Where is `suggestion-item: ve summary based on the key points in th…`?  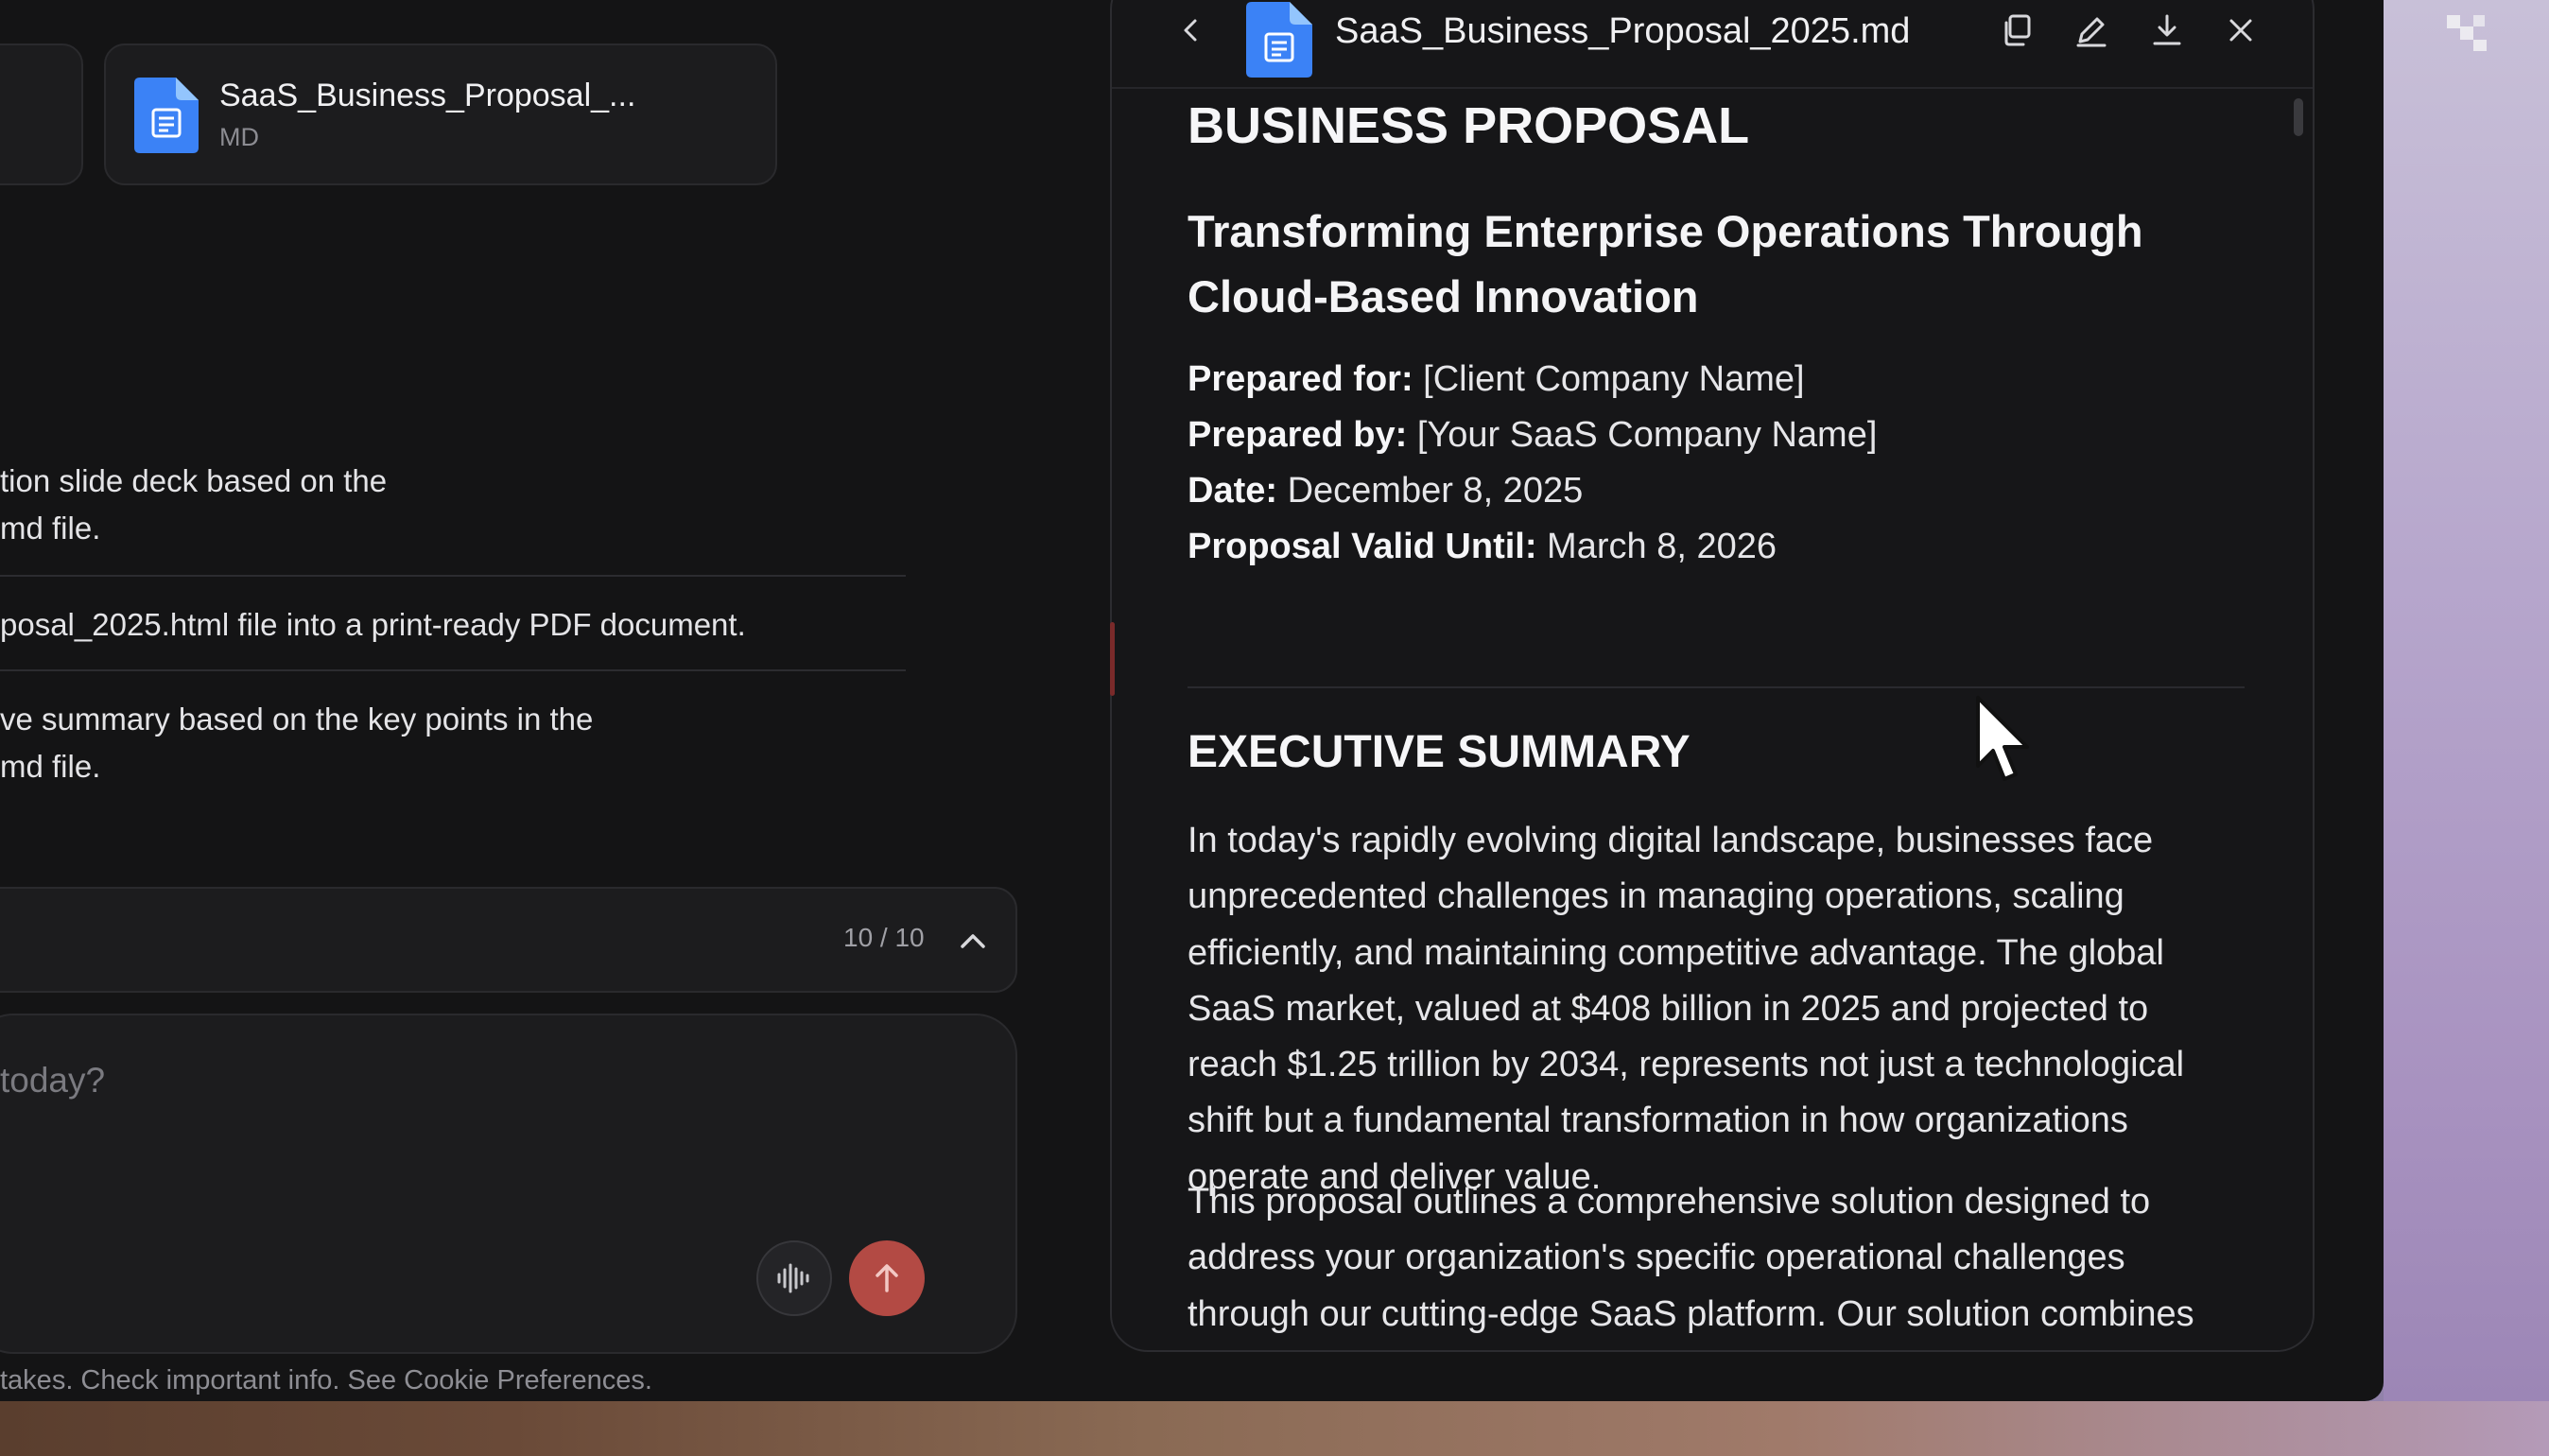
suggestion-item: ve summary based on the key points in th… is located at coordinates (296, 743).